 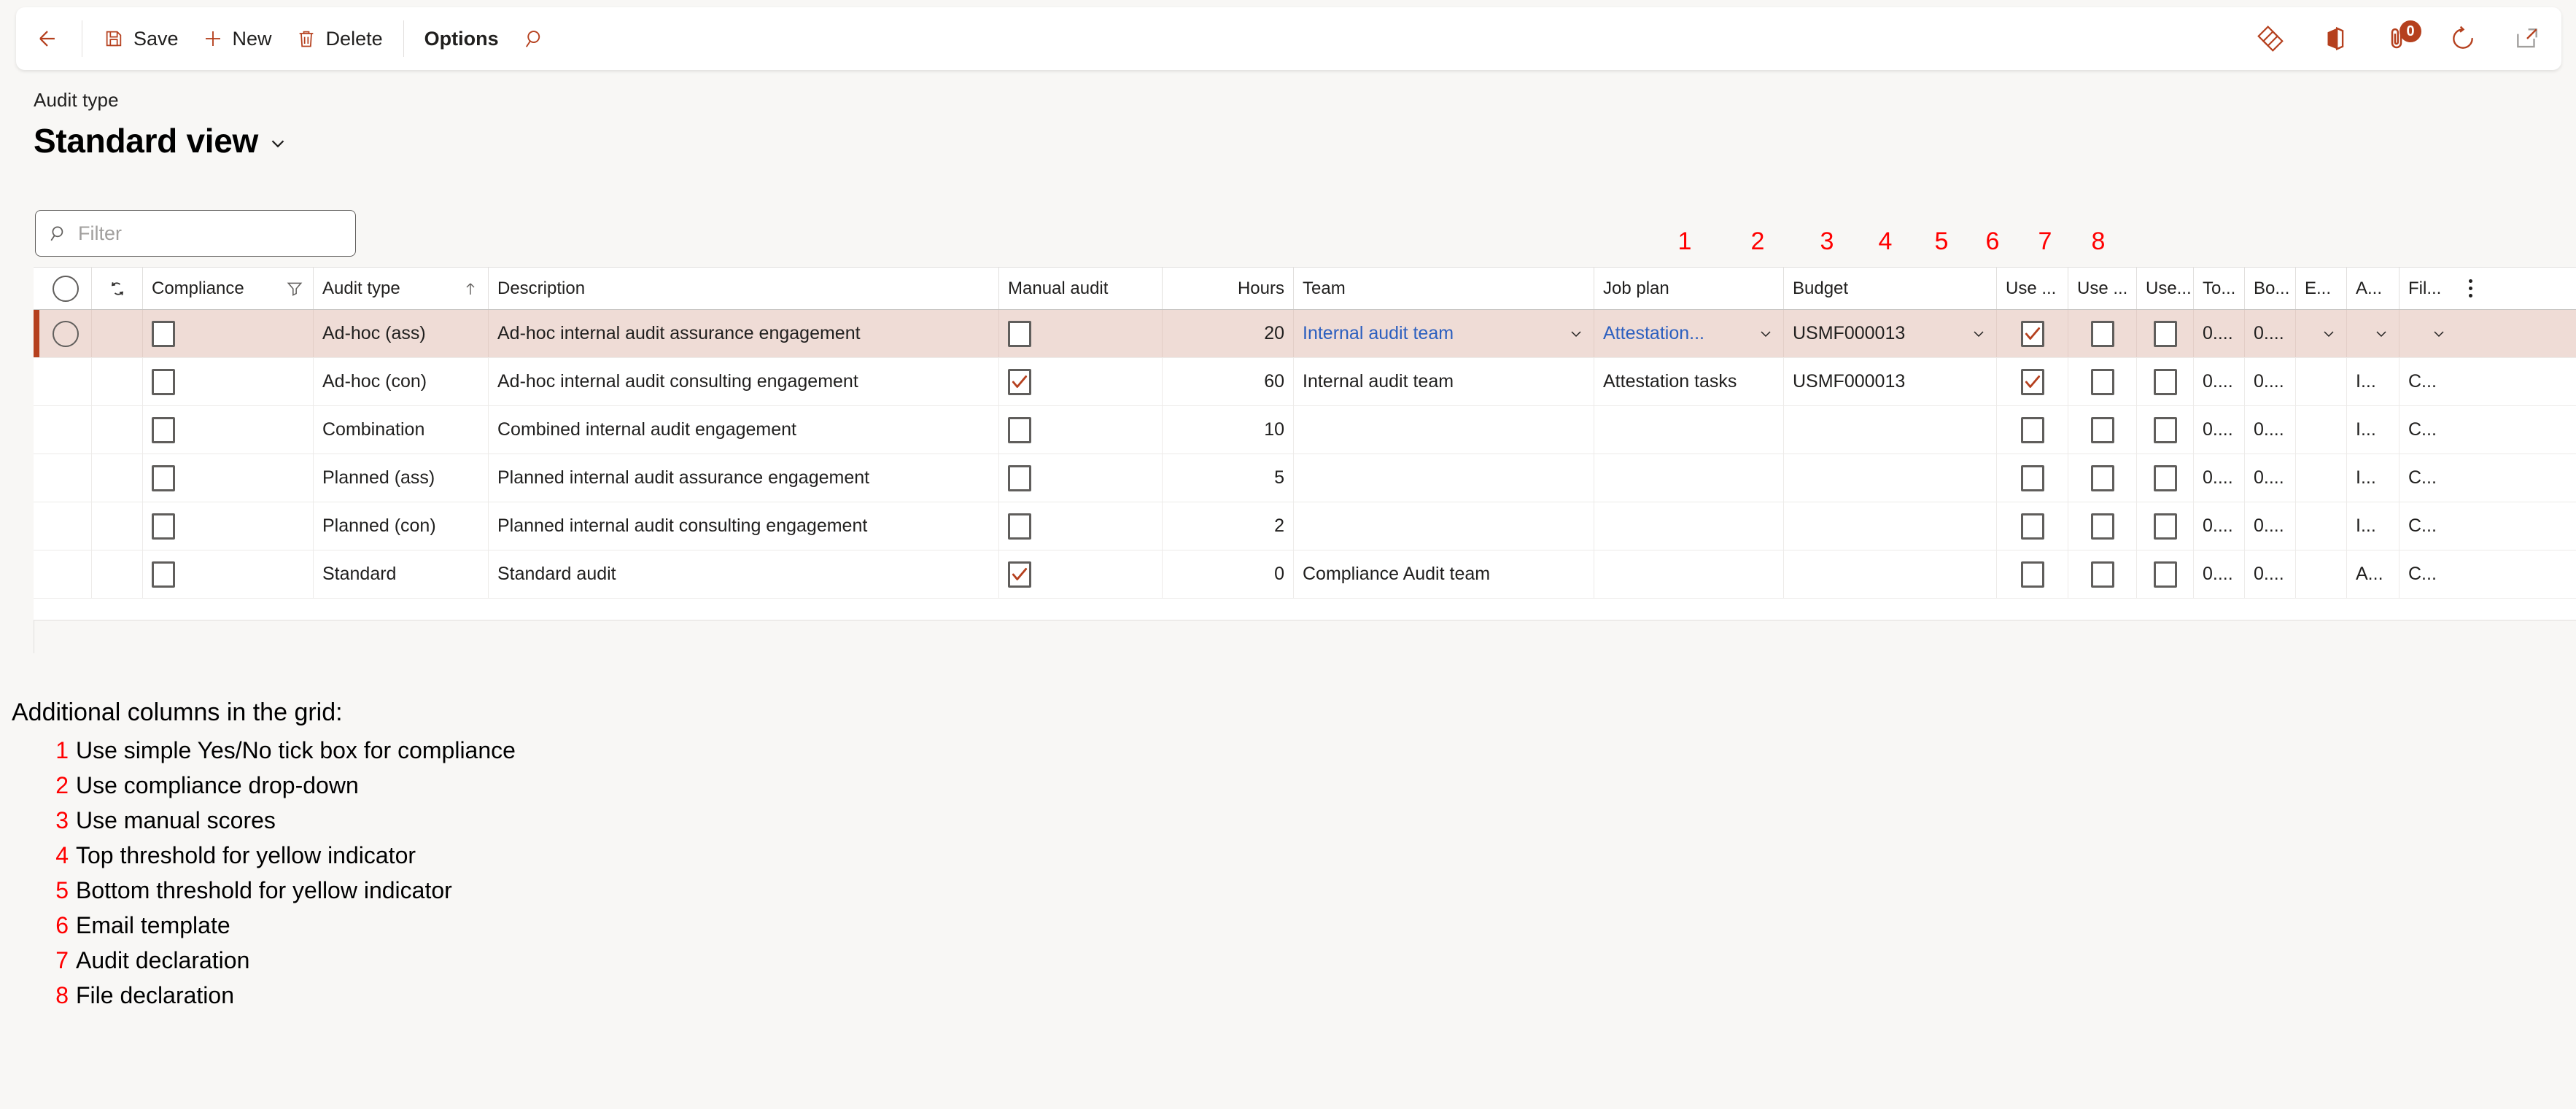 I want to click on column-header-job-plan: Job plan, so click(x=1689, y=288).